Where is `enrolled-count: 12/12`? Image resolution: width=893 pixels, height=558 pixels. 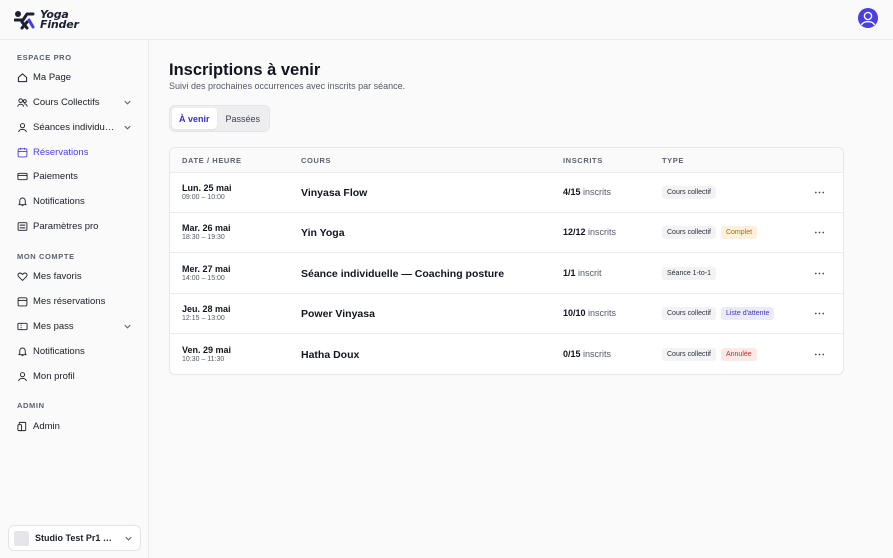
enrolled-count: 12/12 is located at coordinates (574, 232).